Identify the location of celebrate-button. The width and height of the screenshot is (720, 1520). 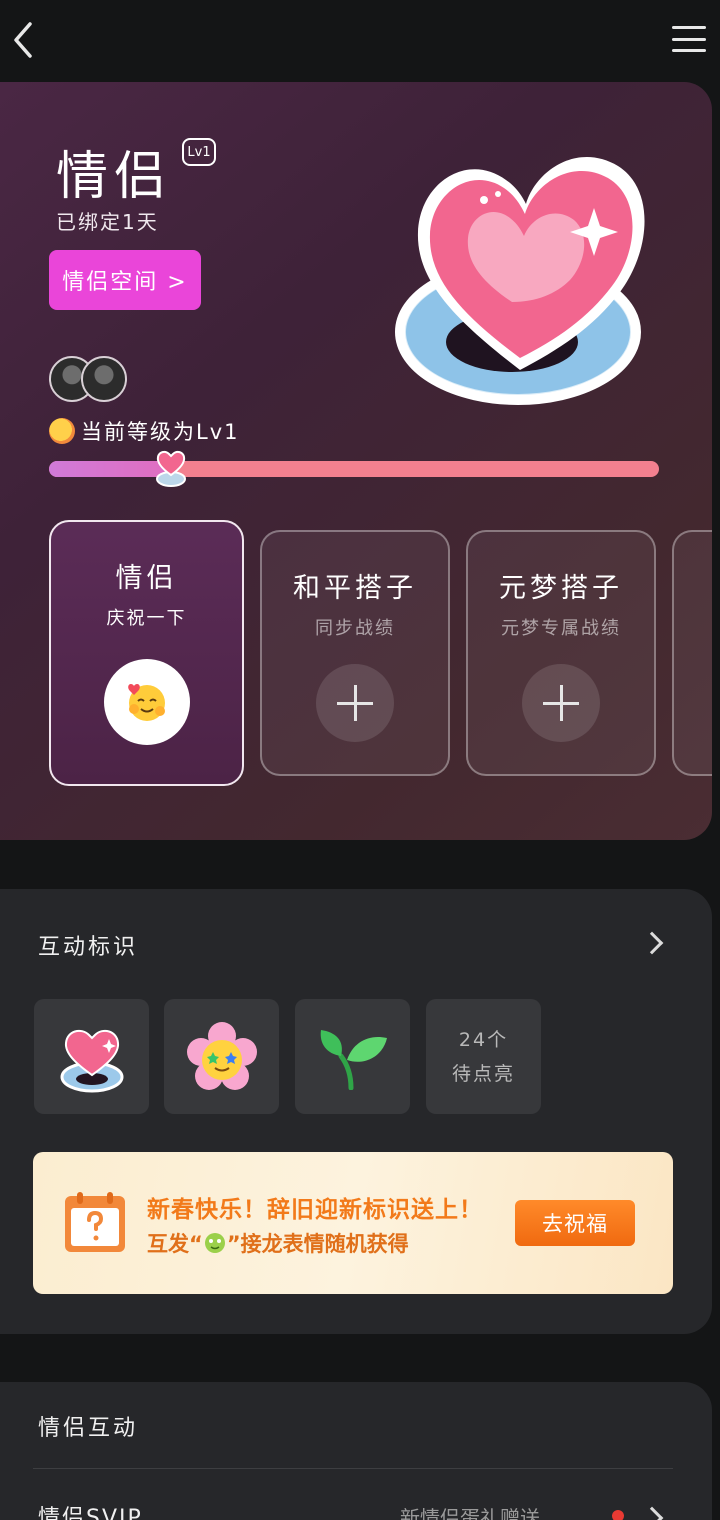
(146, 702).